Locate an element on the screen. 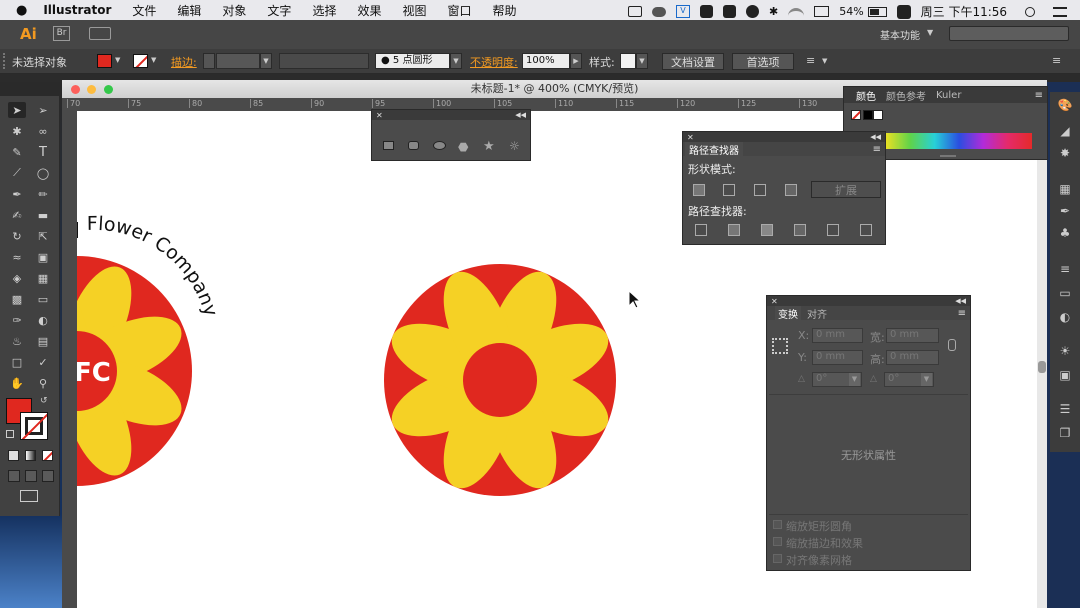 The image size is (1080, 608). free-transform-tool-icon: ▣ is located at coordinates (43, 257).